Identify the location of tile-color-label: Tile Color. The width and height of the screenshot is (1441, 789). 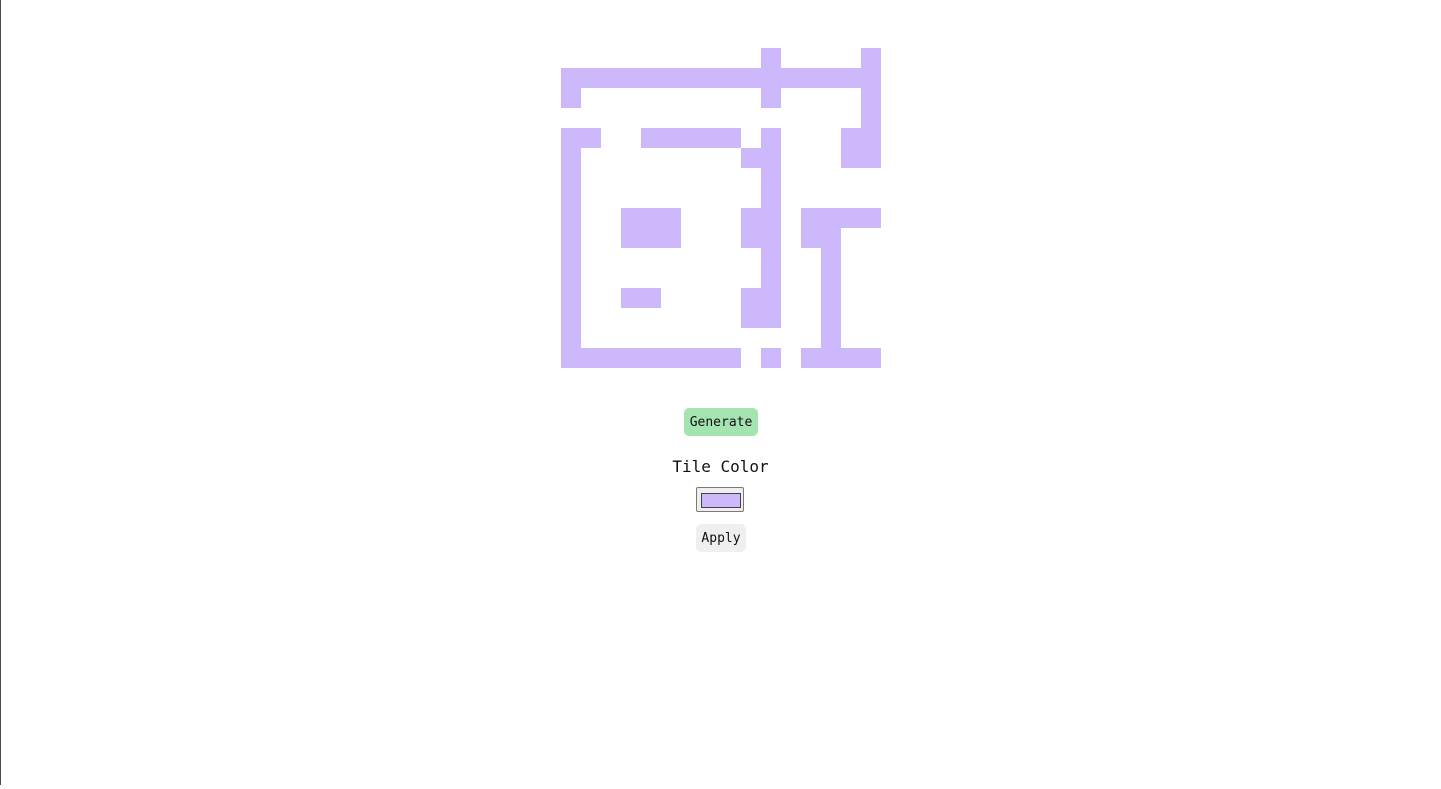
(720, 466).